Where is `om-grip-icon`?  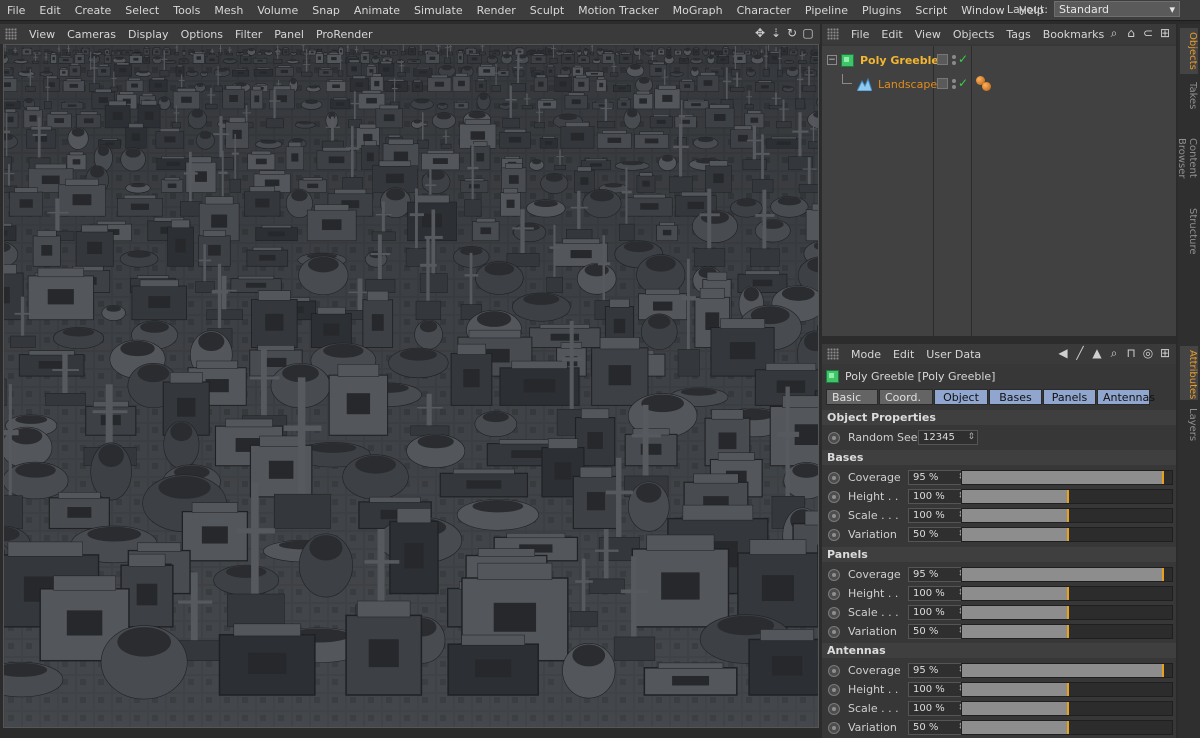
om-grip-icon is located at coordinates (833, 34).